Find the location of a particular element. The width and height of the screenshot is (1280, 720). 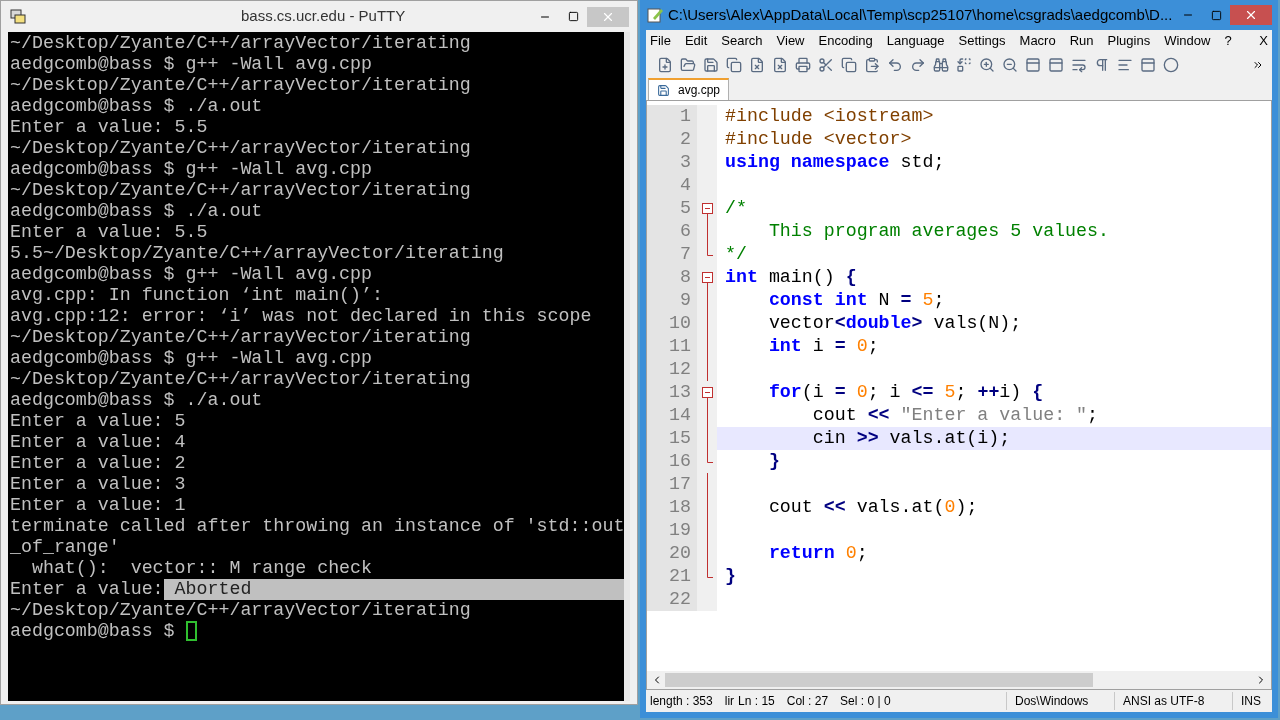

menu-item: View is located at coordinates (790, 41).